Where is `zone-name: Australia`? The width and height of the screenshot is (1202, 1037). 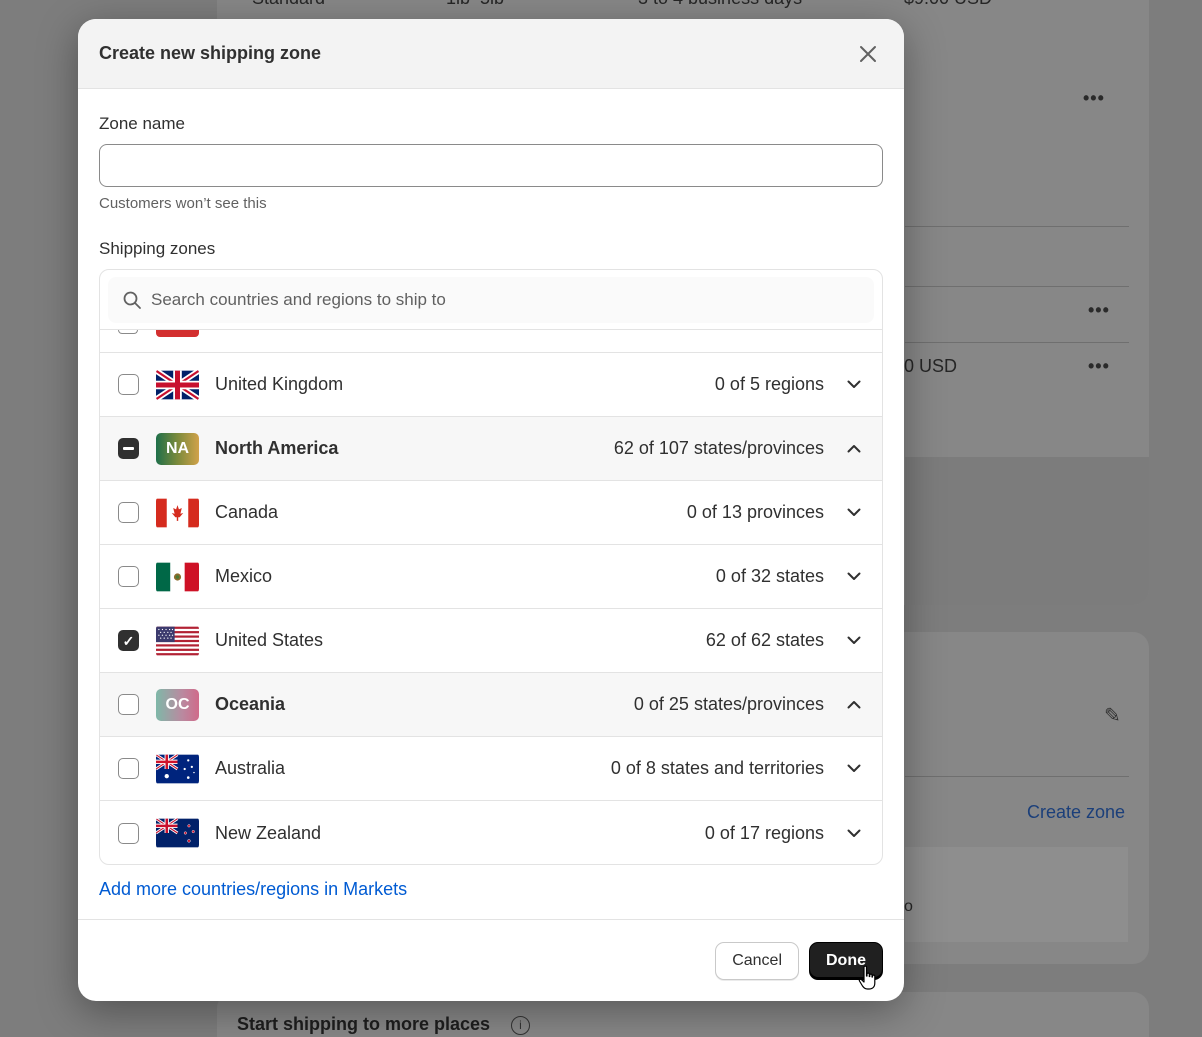
zone-name: Australia is located at coordinates (250, 768).